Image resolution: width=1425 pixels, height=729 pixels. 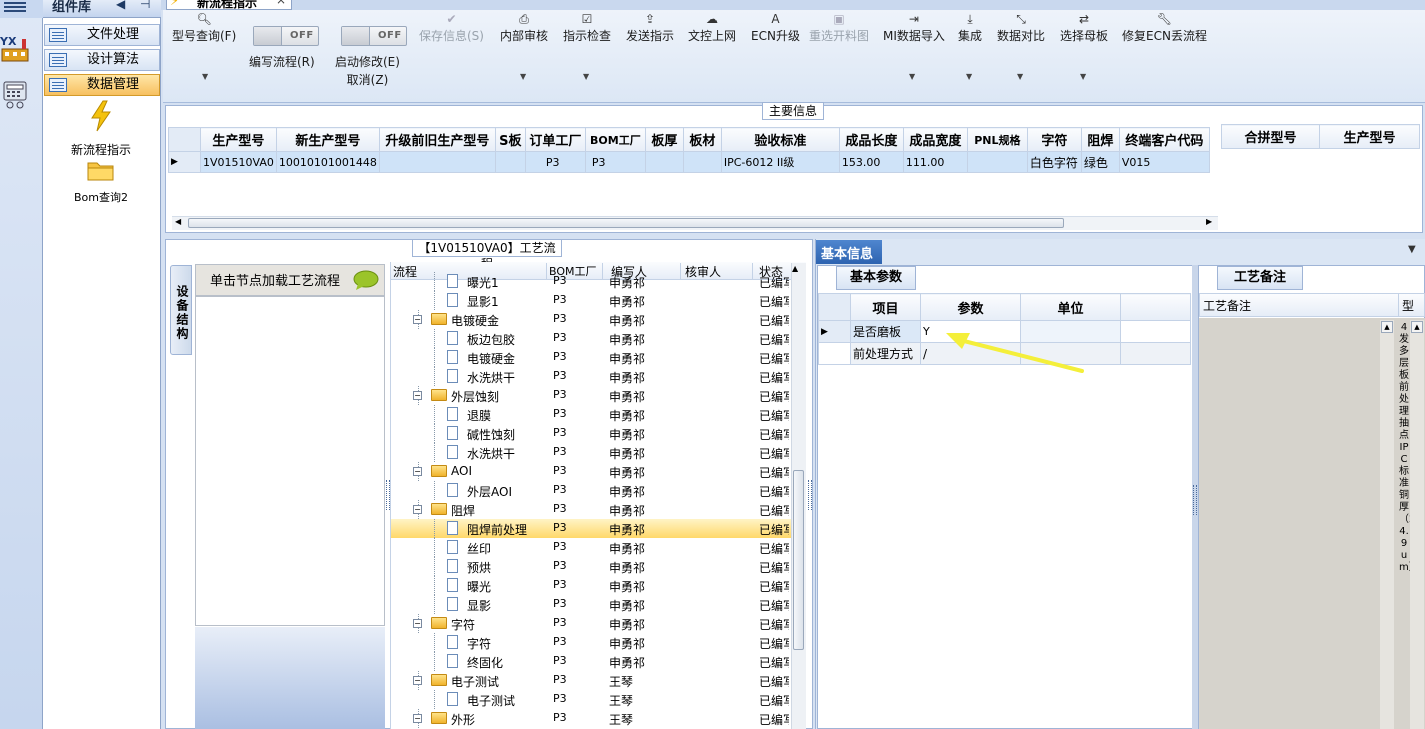 I want to click on column-header: 生产型号, so click(x=238, y=139).